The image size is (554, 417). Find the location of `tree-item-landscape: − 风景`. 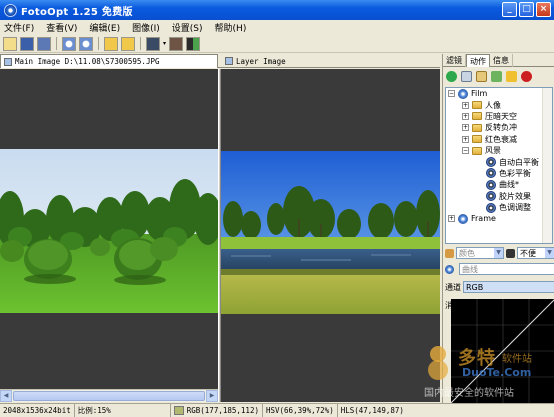

tree-item-landscape: − 风景 is located at coordinates (499, 150).